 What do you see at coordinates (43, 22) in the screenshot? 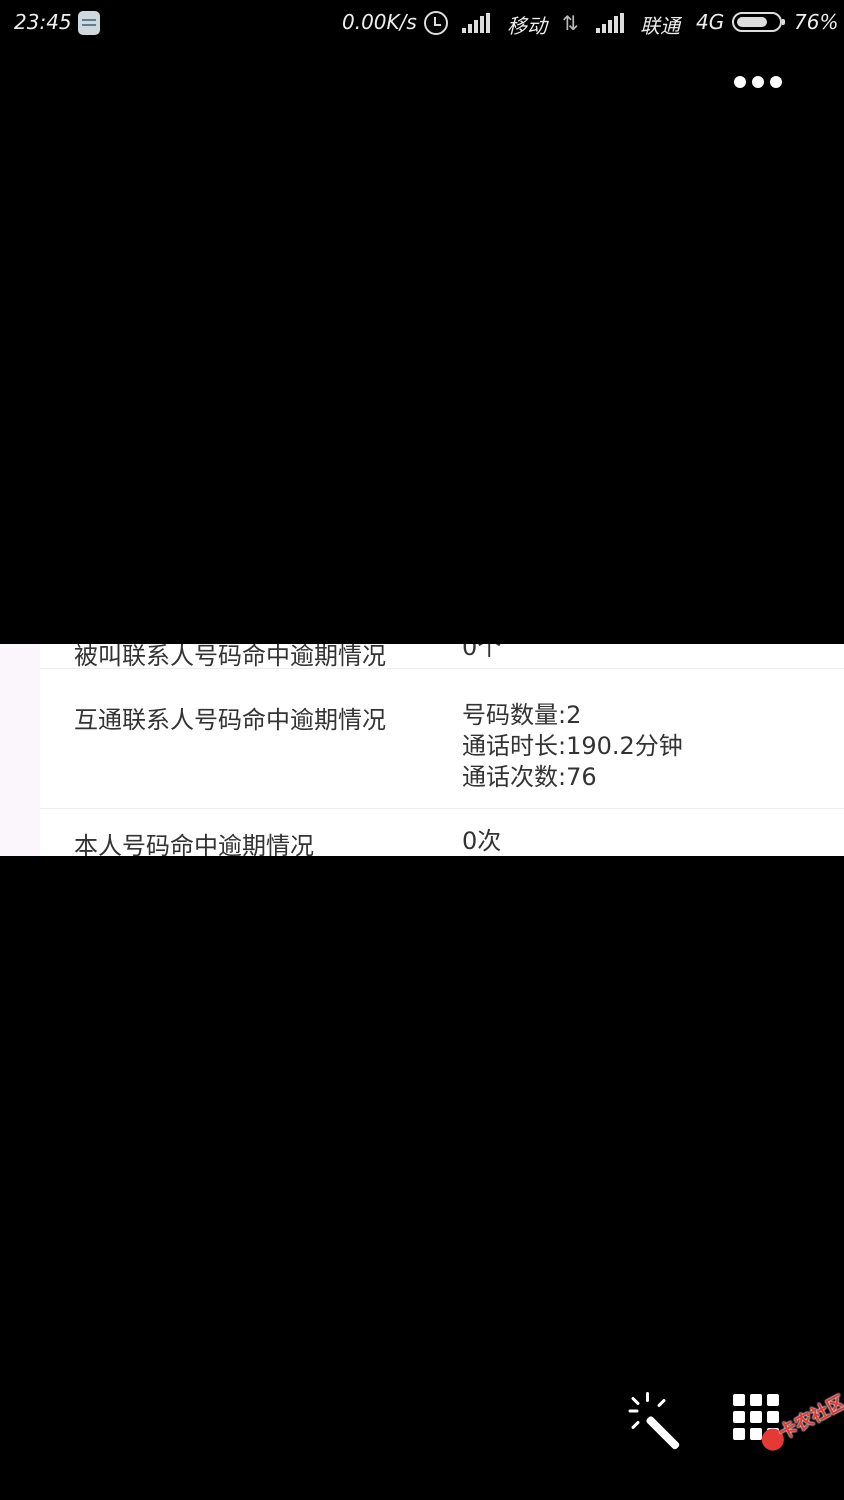
I see `status-time: 23:45` at bounding box center [43, 22].